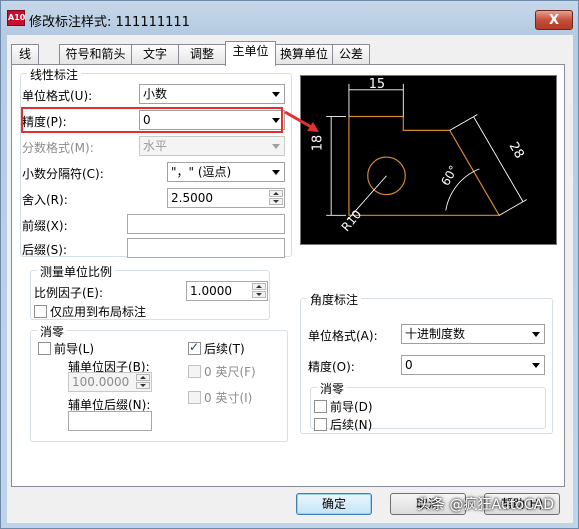 The width and height of the screenshot is (579, 529). I want to click on fraction-format-label: 分数格式(M):, so click(58, 148).